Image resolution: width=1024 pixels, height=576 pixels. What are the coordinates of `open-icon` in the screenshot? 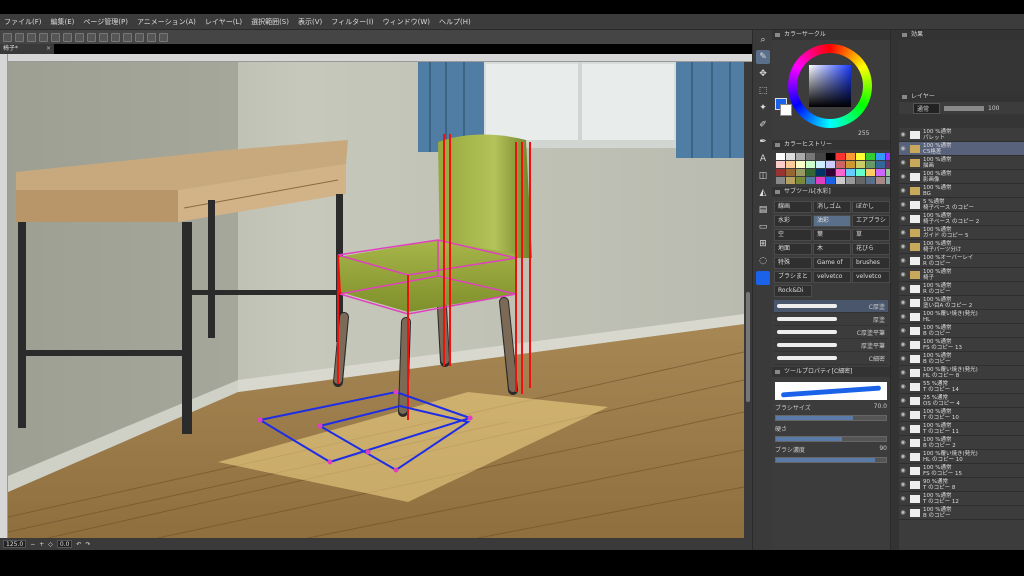 It's located at (19, 37).